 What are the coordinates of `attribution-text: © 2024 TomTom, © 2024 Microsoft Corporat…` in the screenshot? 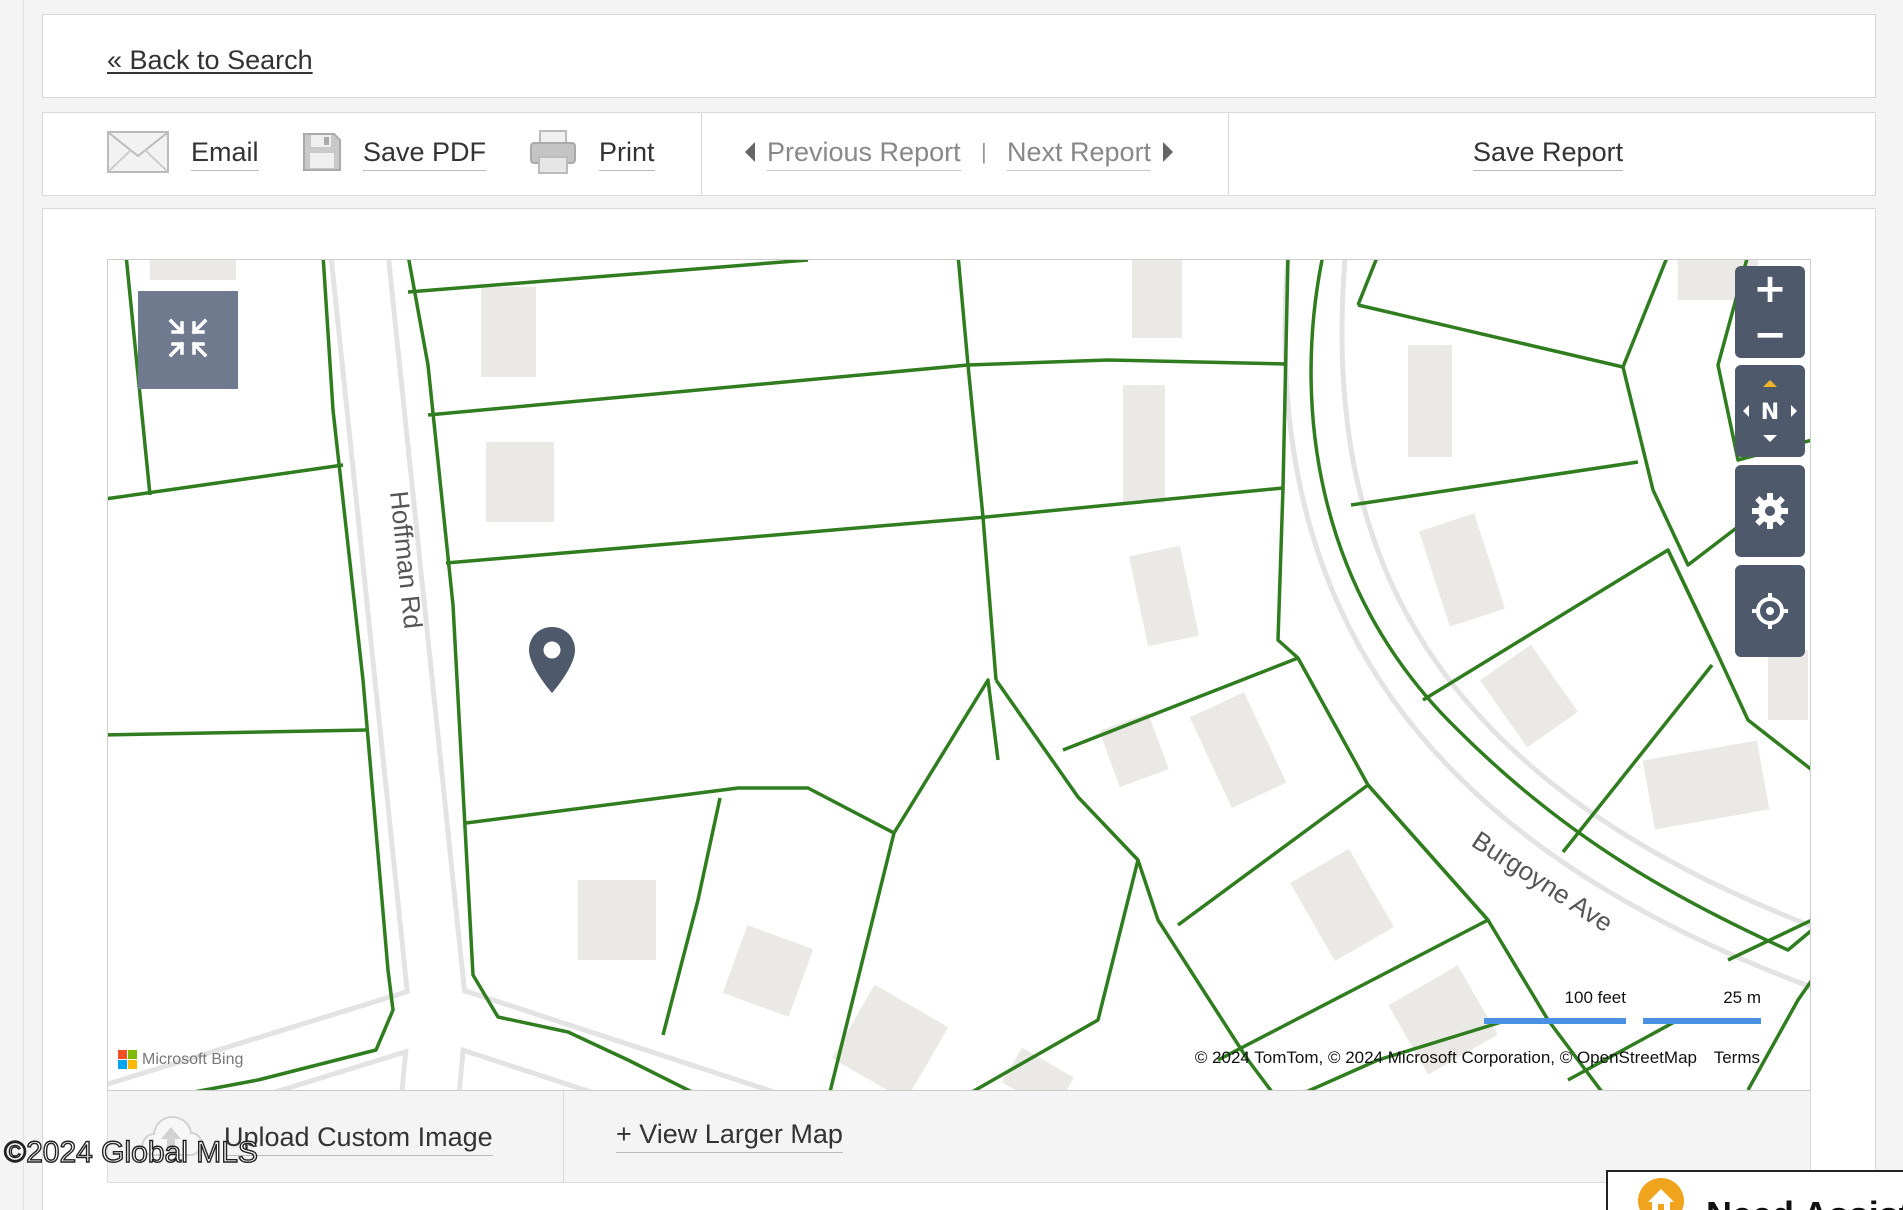 It's located at (1445, 1057).